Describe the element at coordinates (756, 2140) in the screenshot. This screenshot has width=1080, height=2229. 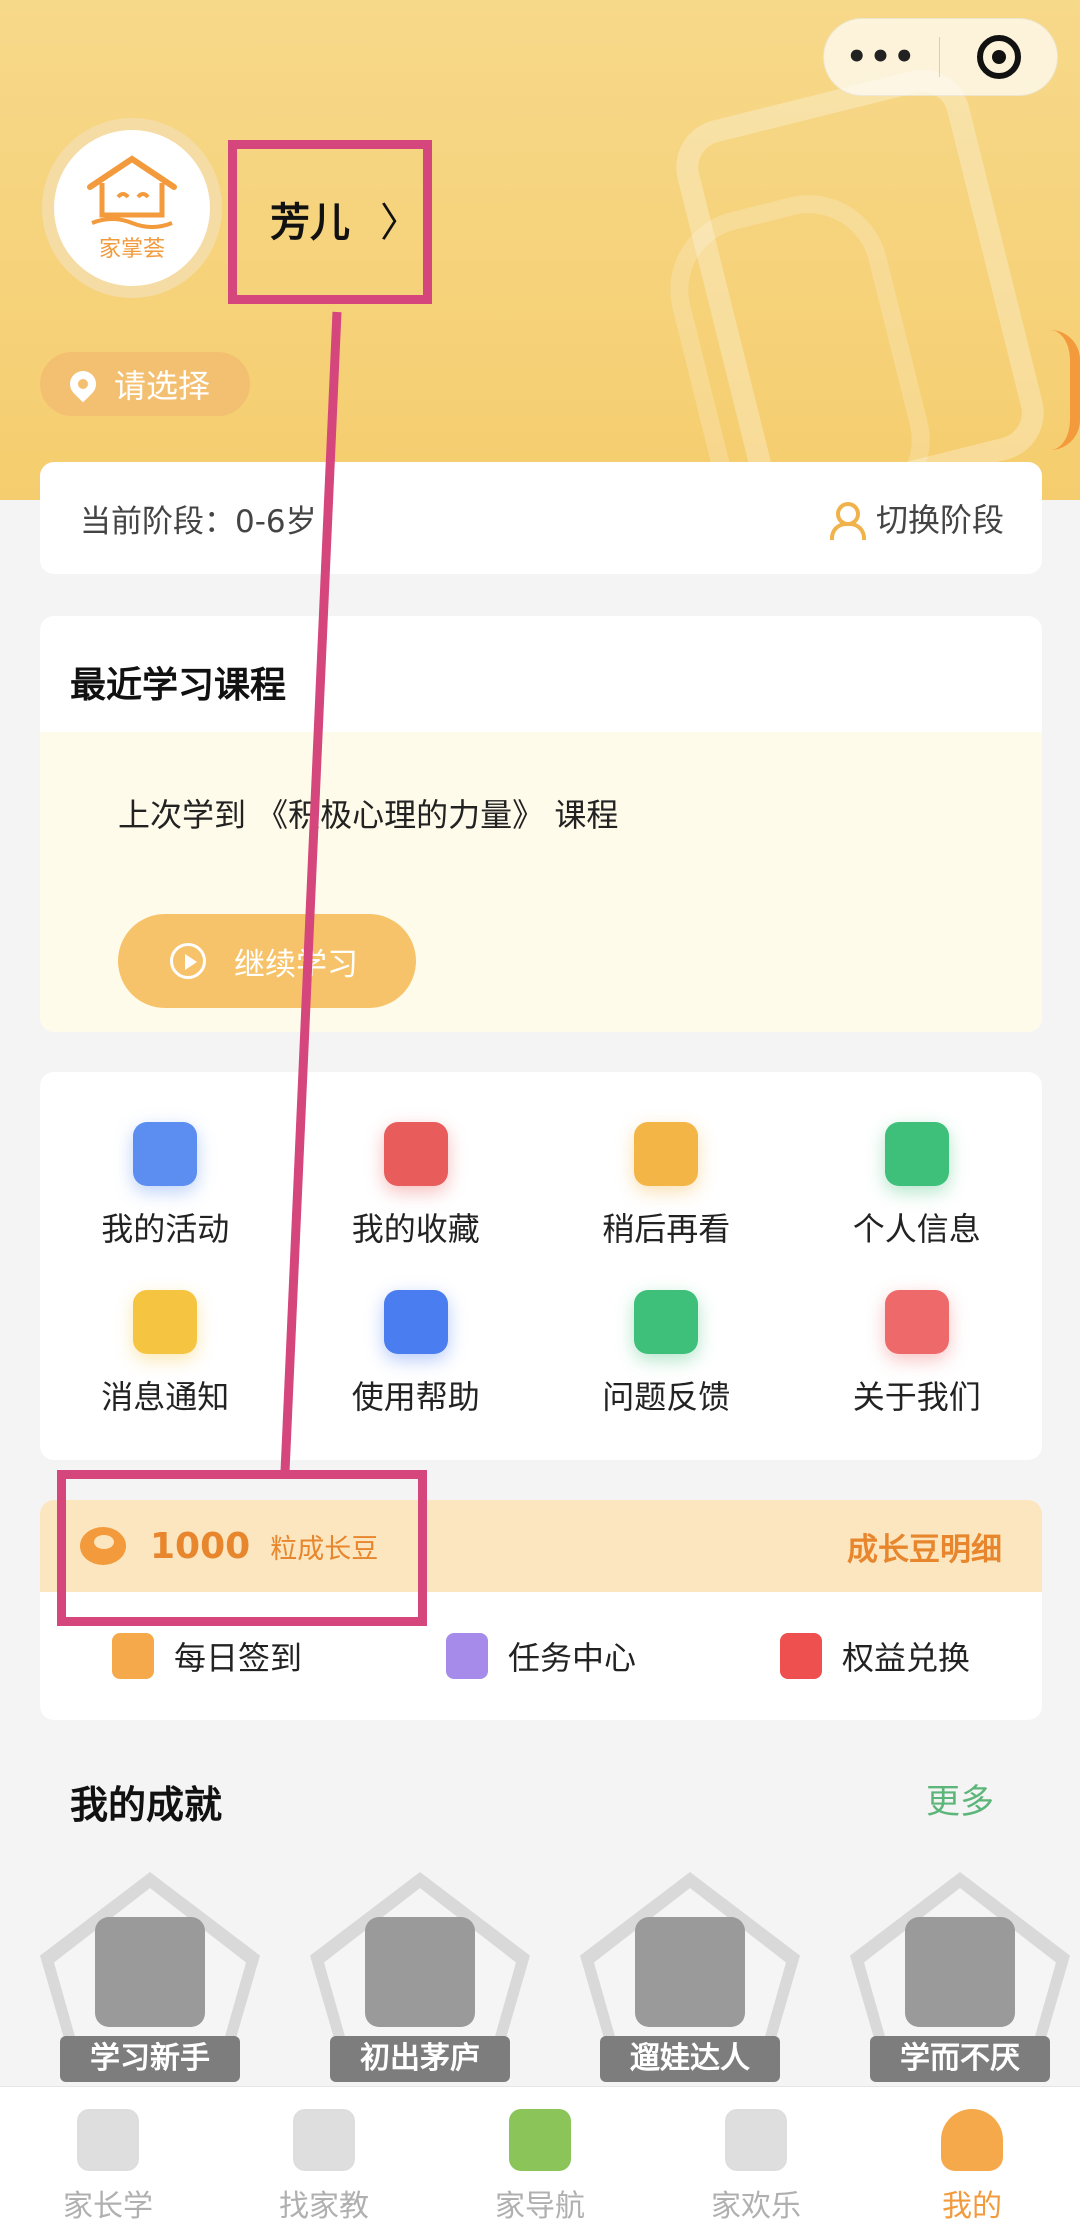
I see `map-pin-icon` at that location.